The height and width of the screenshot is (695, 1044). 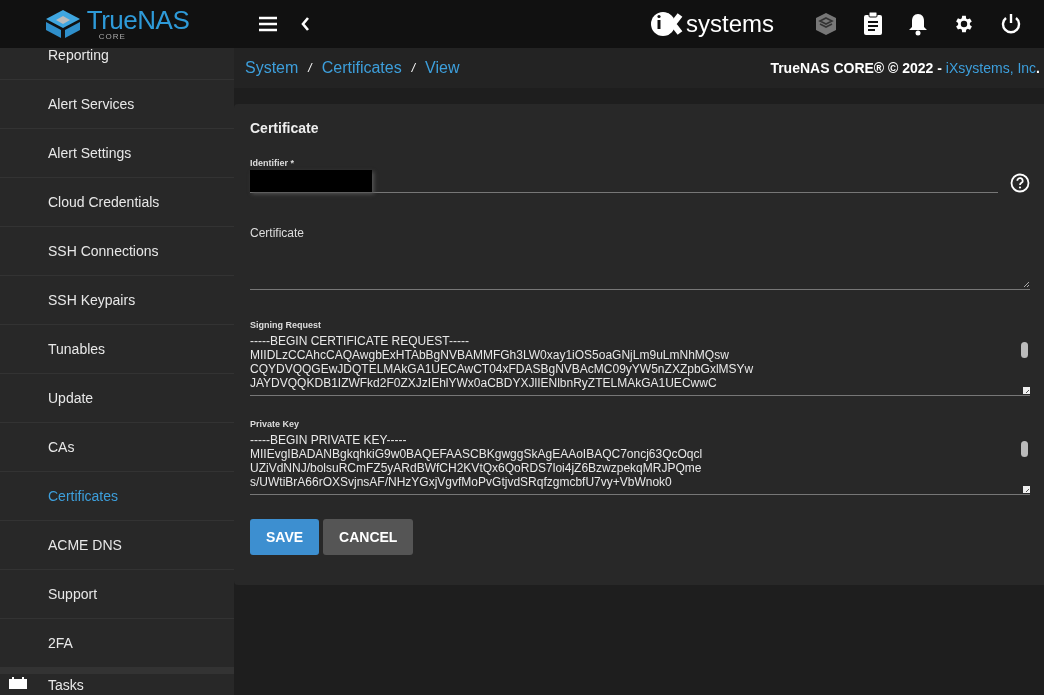 I want to click on identifier-field, so click(x=624, y=181).